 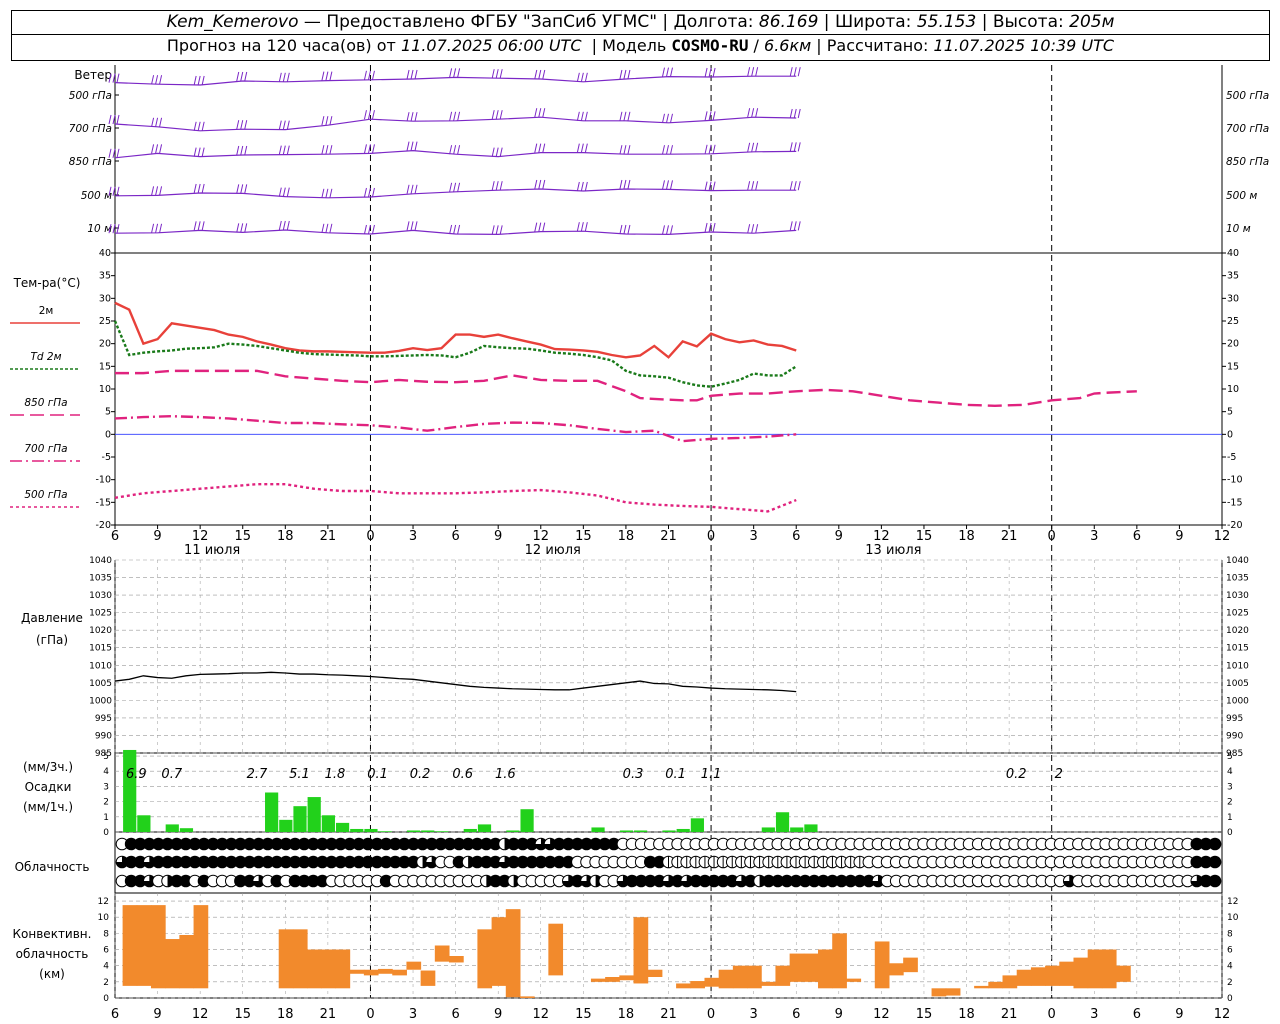 I want to click on temp-y-label-right: -20, so click(x=1235, y=525).